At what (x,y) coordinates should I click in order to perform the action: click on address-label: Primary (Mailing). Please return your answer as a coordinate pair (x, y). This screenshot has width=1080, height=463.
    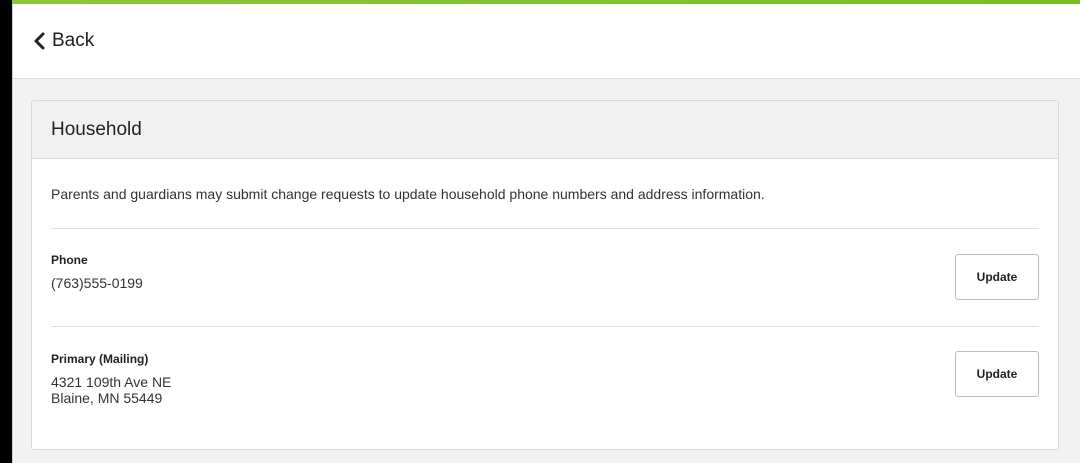
    Looking at the image, I should click on (100, 359).